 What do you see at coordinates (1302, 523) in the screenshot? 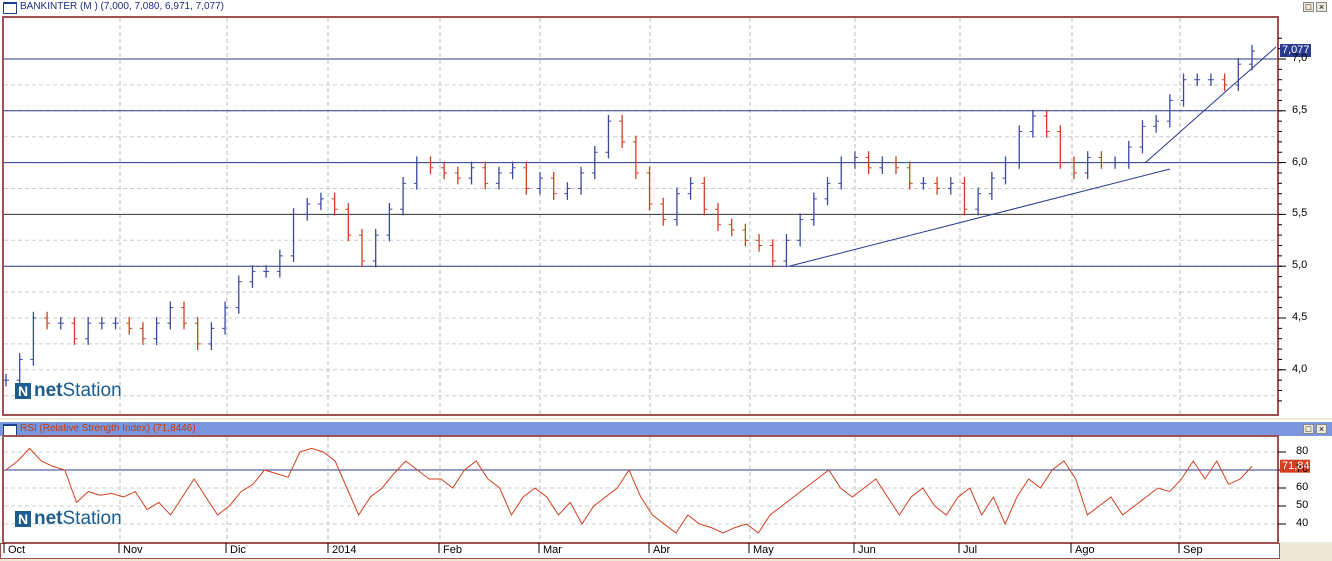
I see `rsi-y-tick-label: 40` at bounding box center [1302, 523].